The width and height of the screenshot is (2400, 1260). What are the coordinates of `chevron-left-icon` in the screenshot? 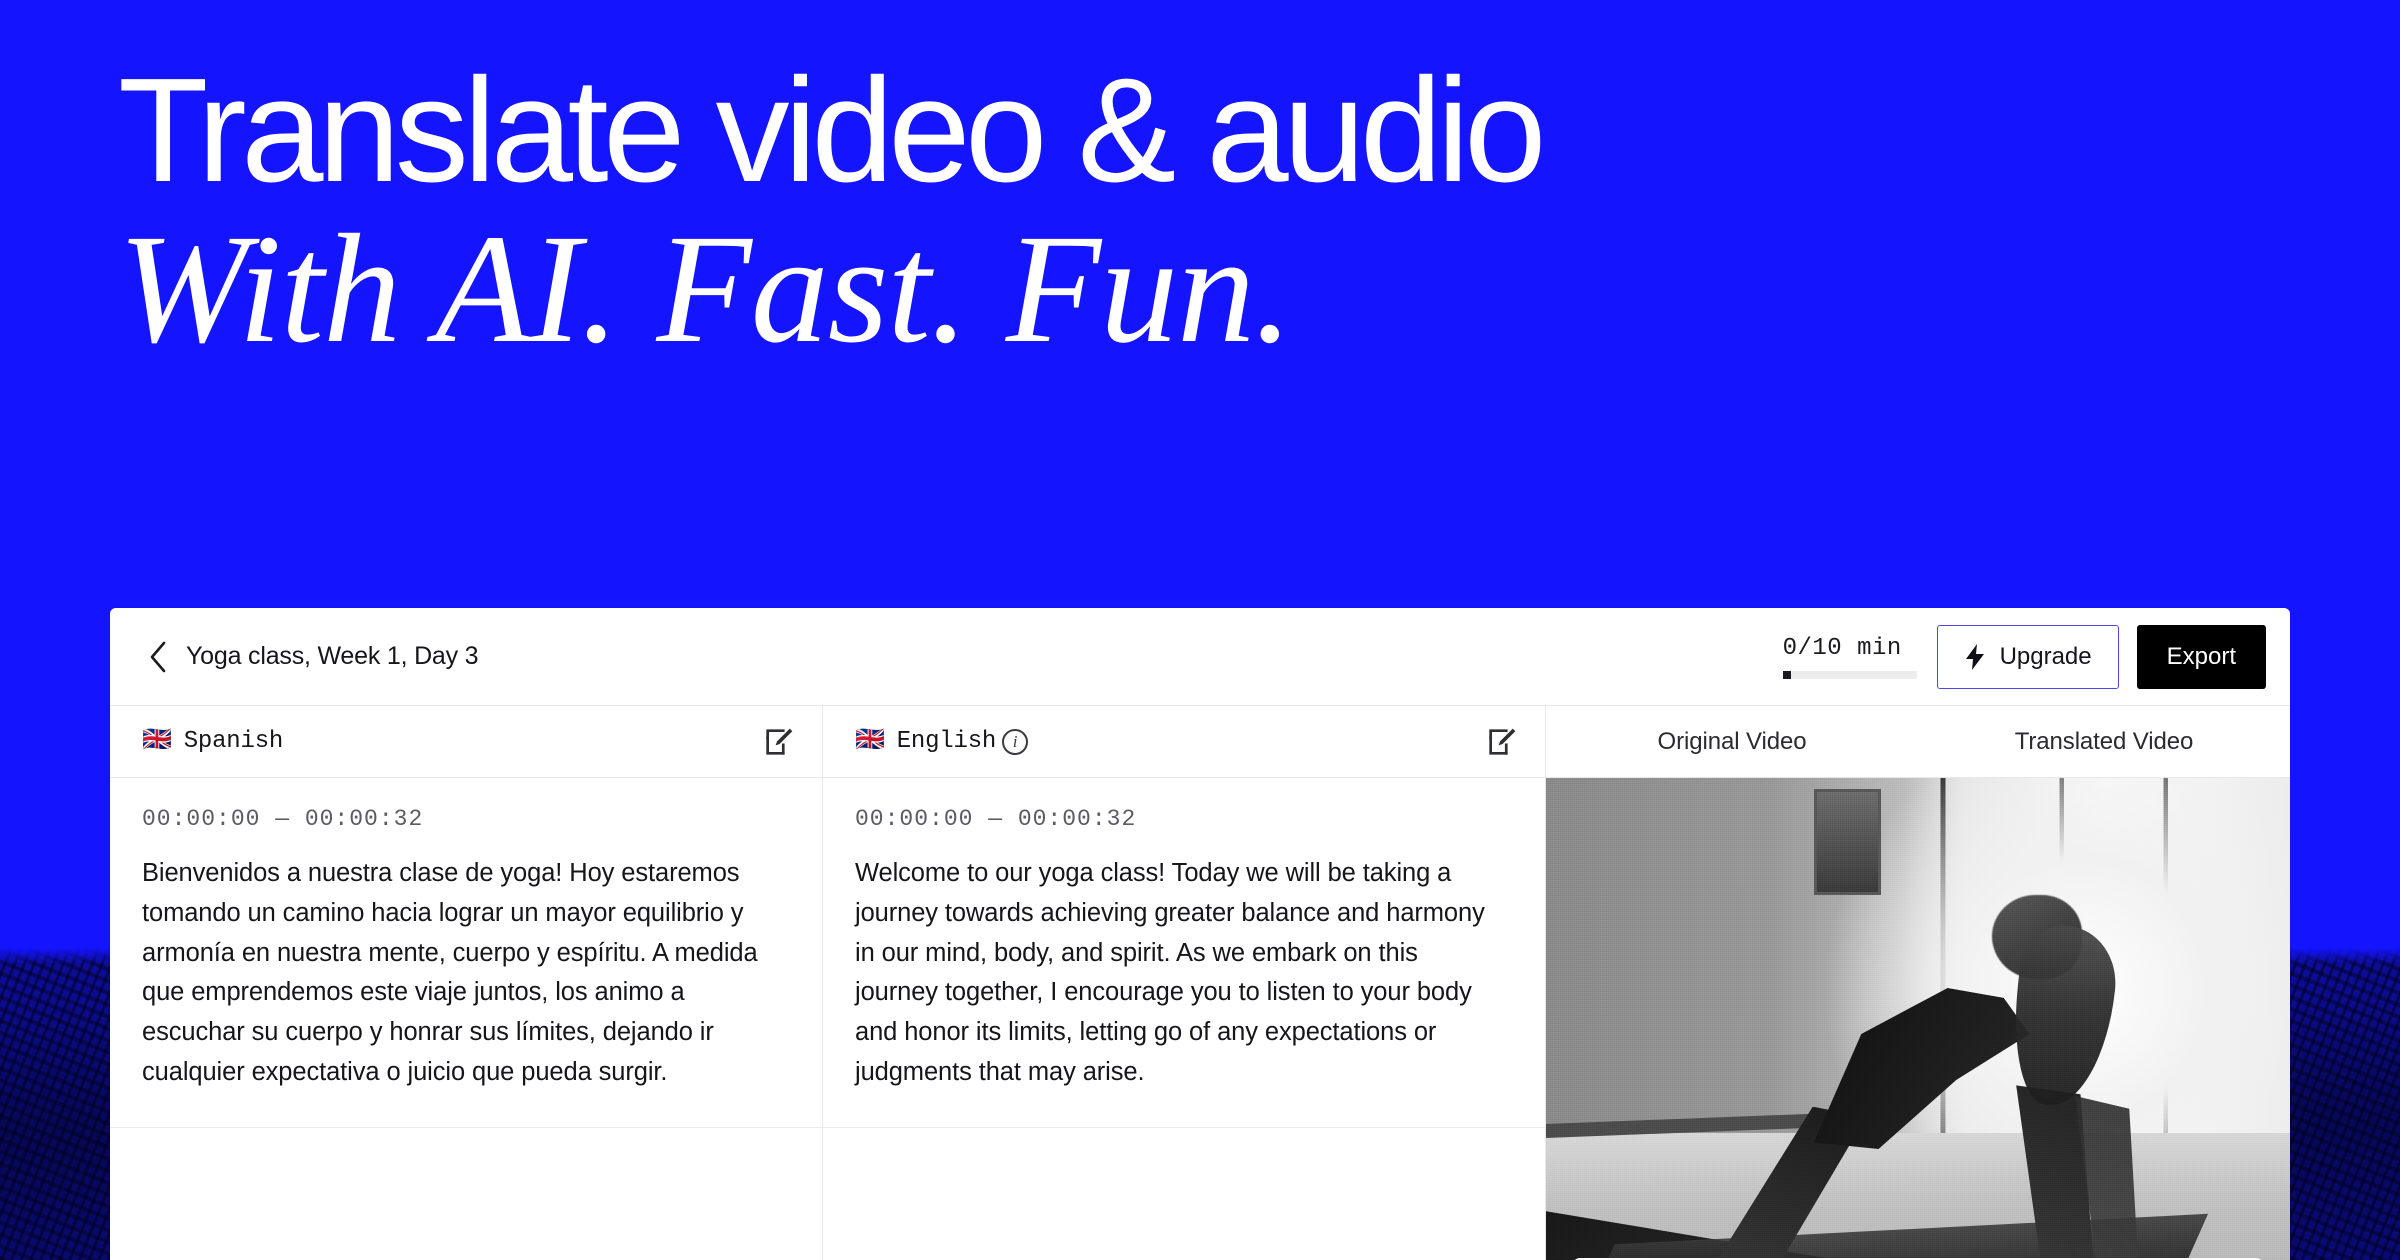 It's located at (158, 656).